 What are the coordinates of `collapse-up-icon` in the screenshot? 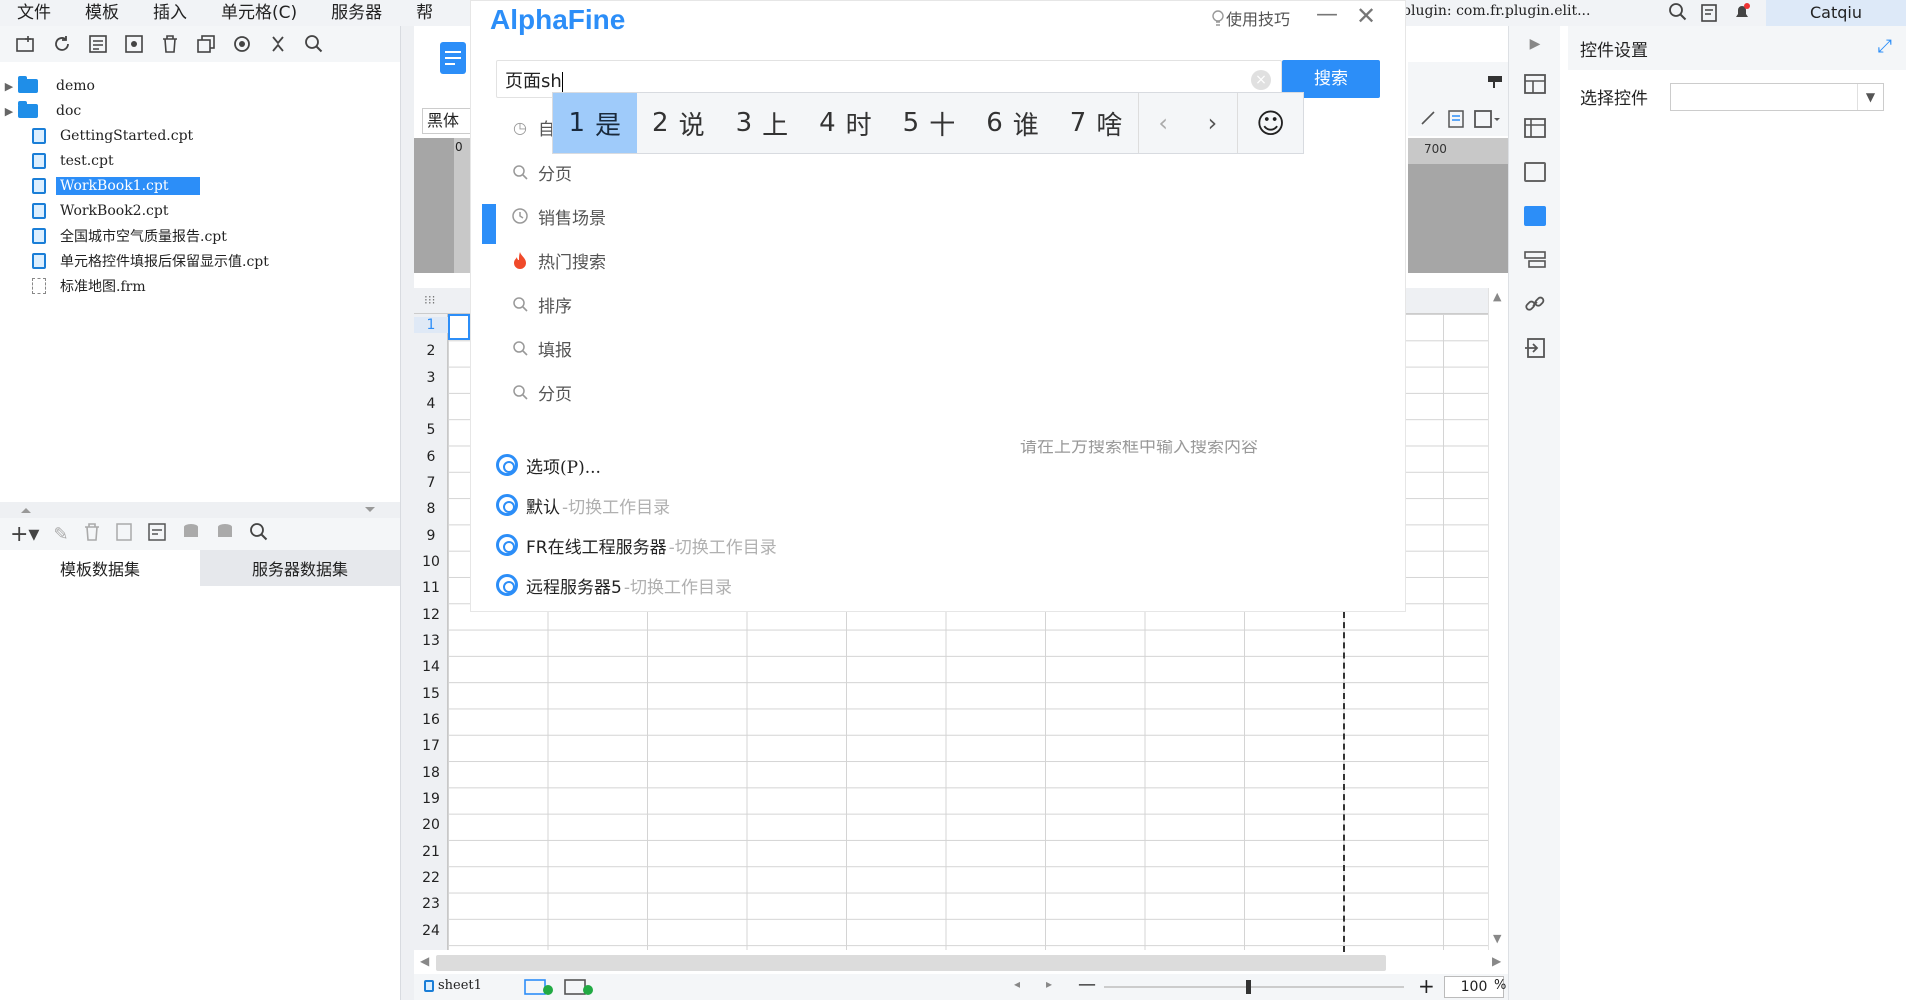 It's located at (26, 510).